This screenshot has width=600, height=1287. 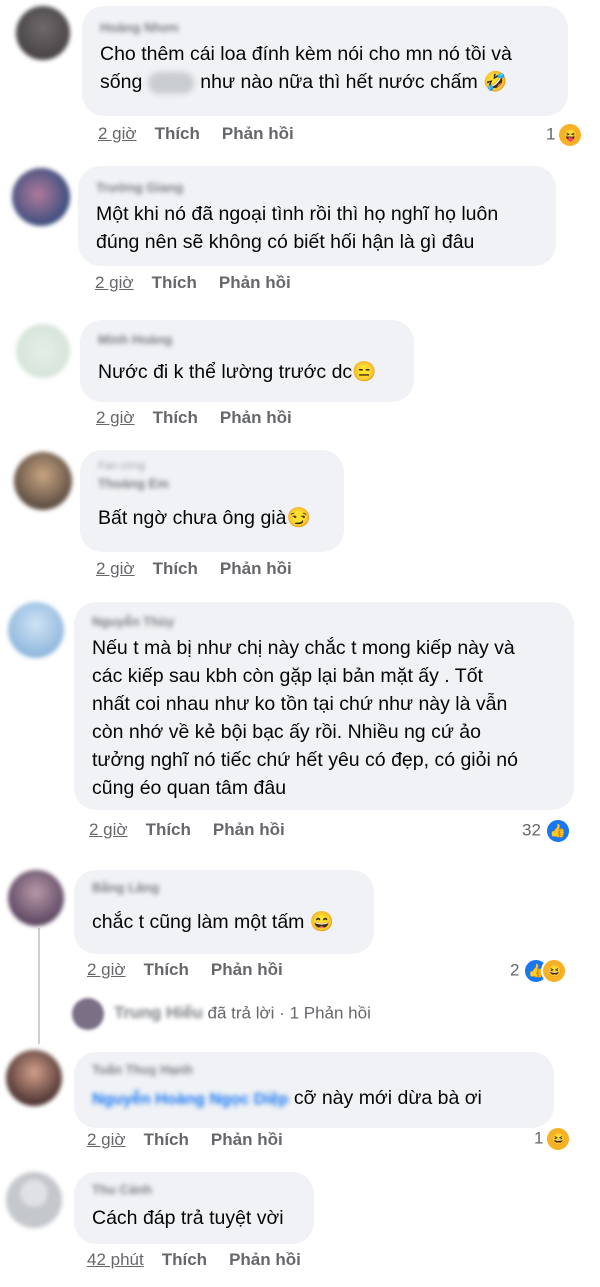 I want to click on fan-badge: Fan cứng, so click(x=122, y=466).